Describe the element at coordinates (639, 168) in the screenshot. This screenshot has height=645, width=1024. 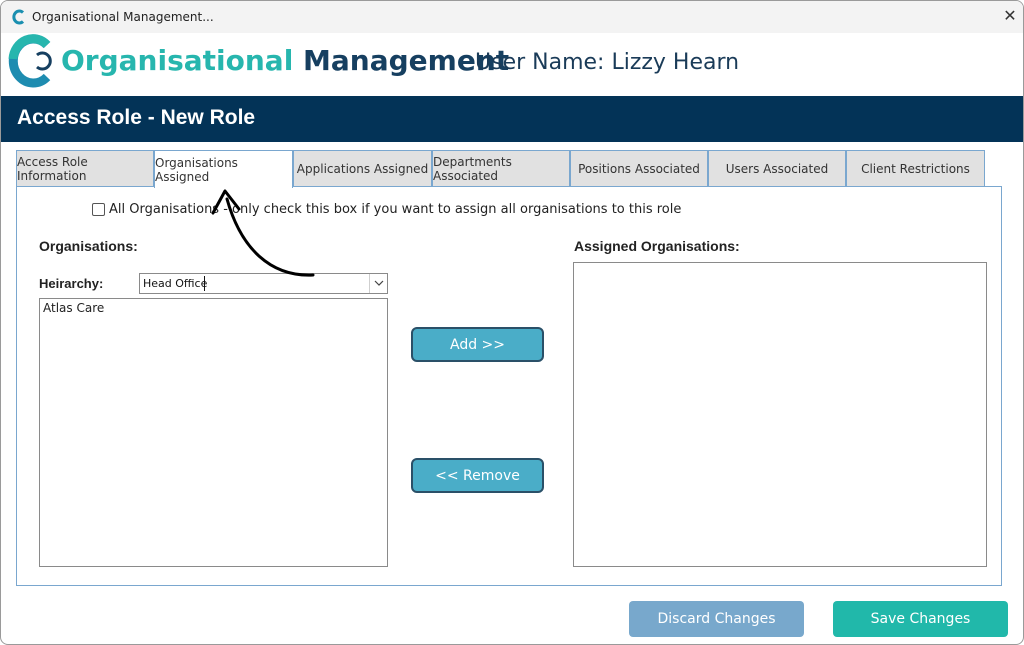
I see `tab-positions-associated: Positions Associated` at that location.